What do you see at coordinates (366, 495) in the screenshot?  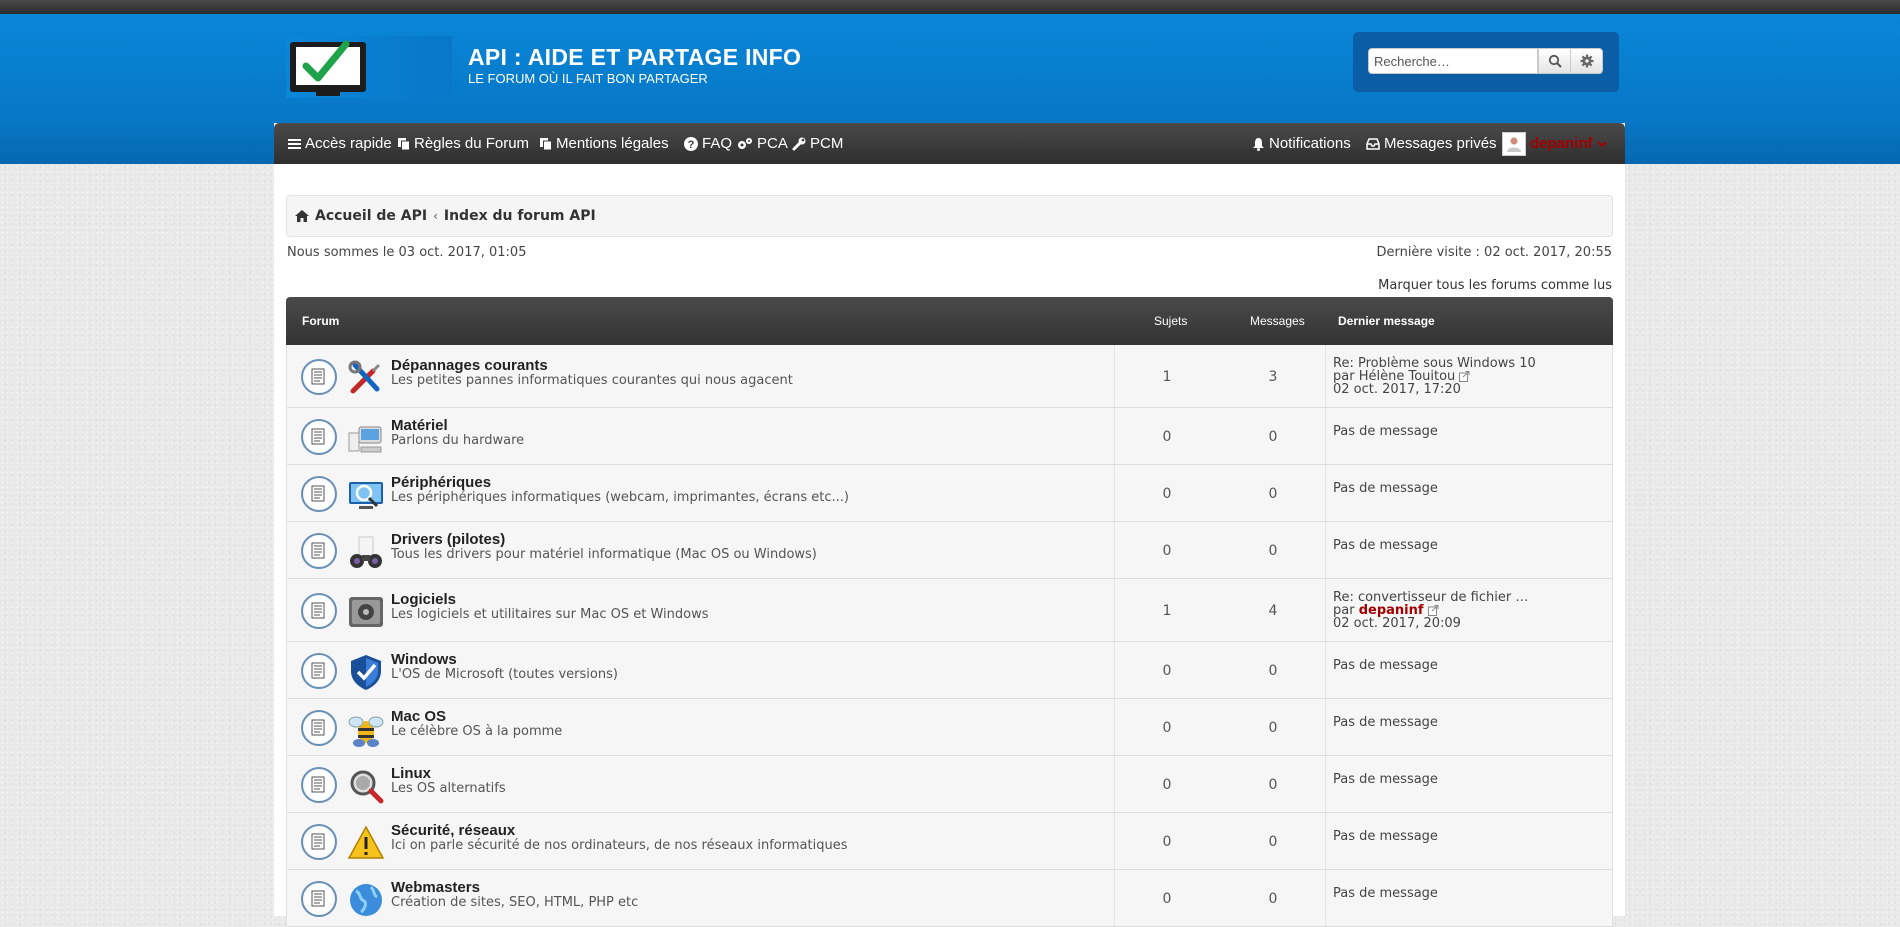 I see `monitor-magnifier-icon` at bounding box center [366, 495].